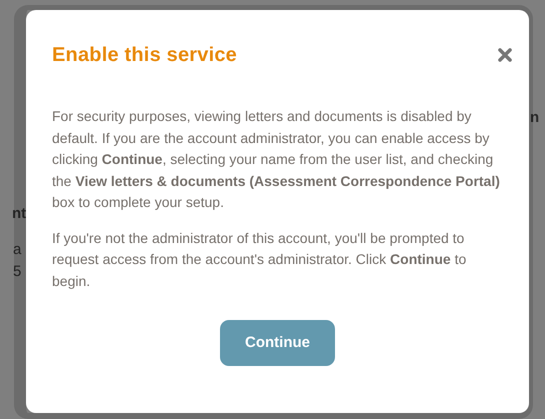 This screenshot has width=545, height=419. I want to click on background-text: n, so click(535, 118).